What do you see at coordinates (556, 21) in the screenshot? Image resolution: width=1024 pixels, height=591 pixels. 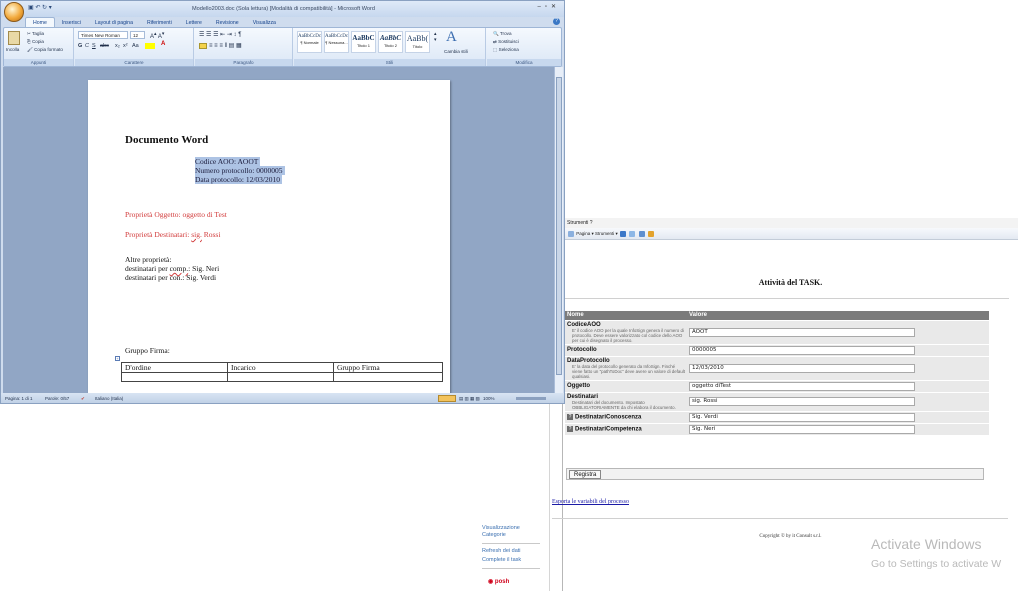 I see `help-icon: ?` at bounding box center [556, 21].